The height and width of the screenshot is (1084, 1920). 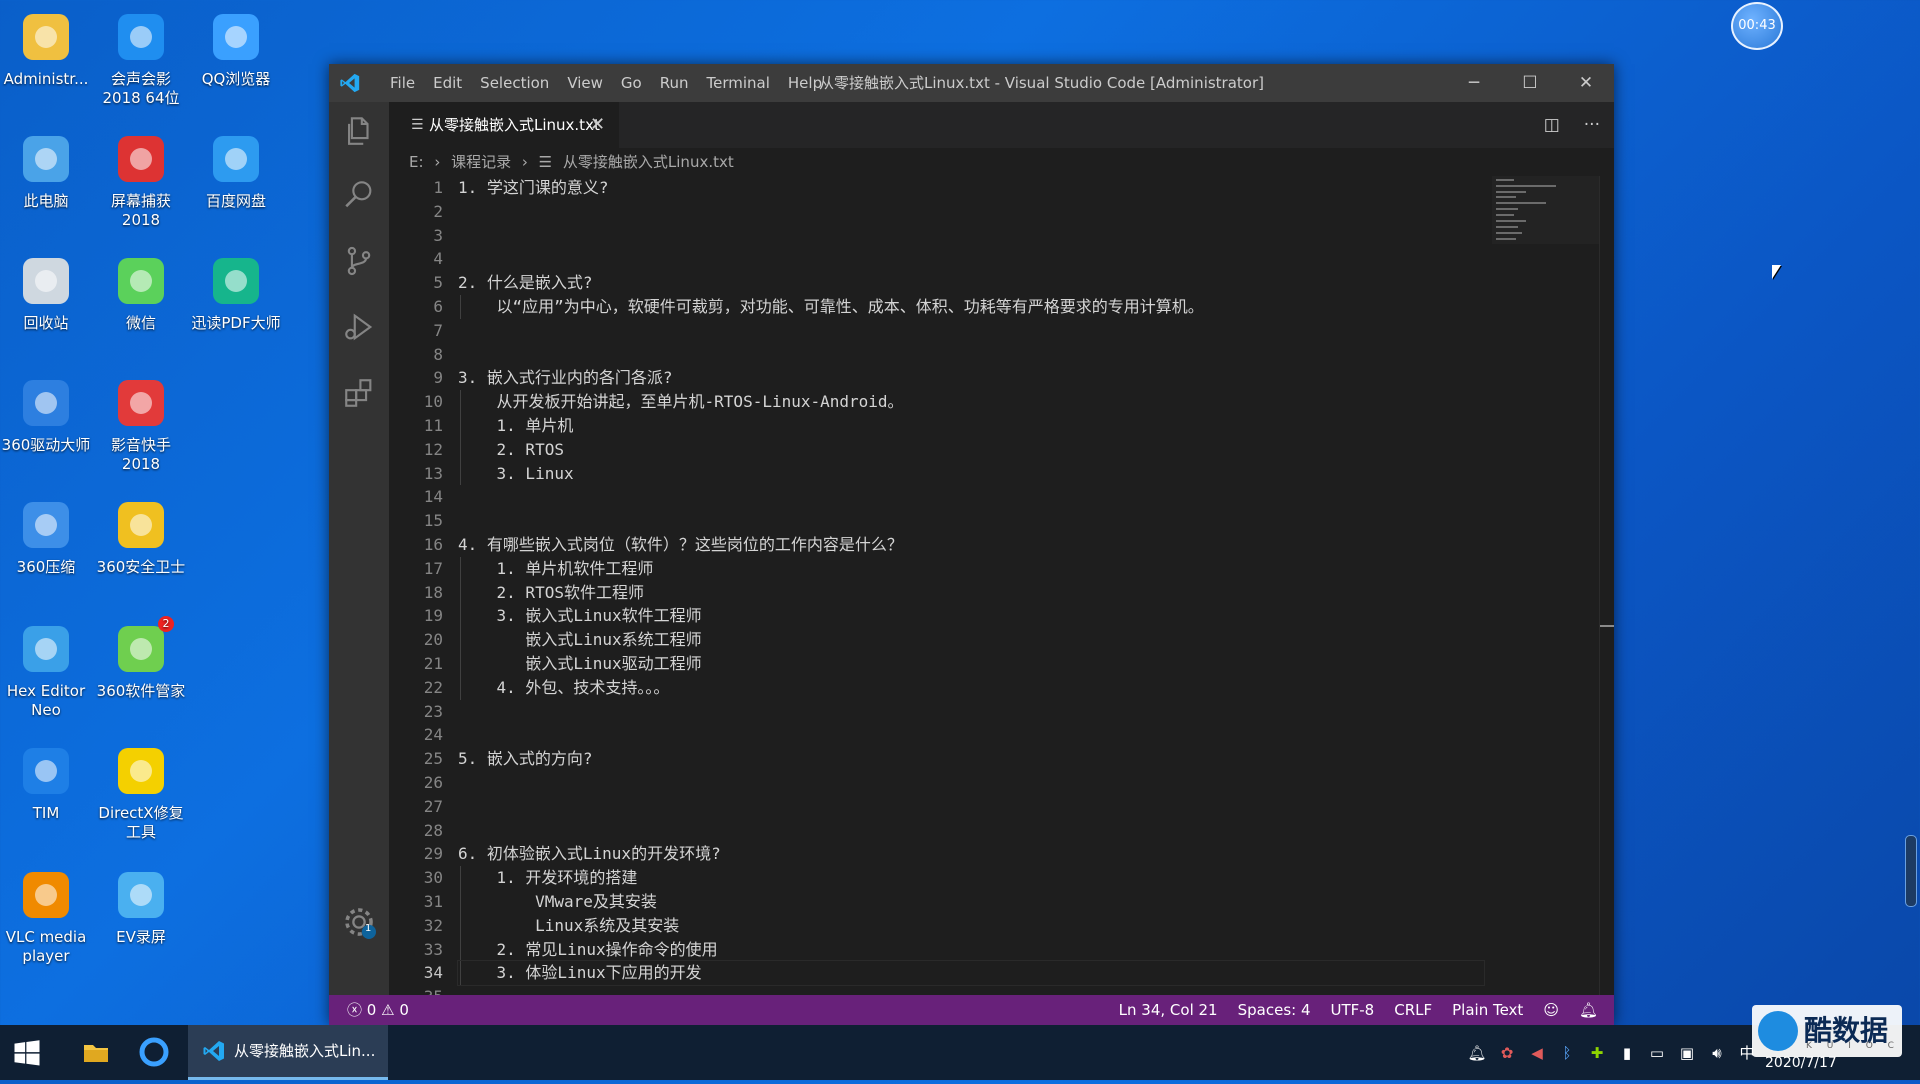 What do you see at coordinates (141, 424) in the screenshot?
I see `desktop-shortcut: 影音快手 2018` at bounding box center [141, 424].